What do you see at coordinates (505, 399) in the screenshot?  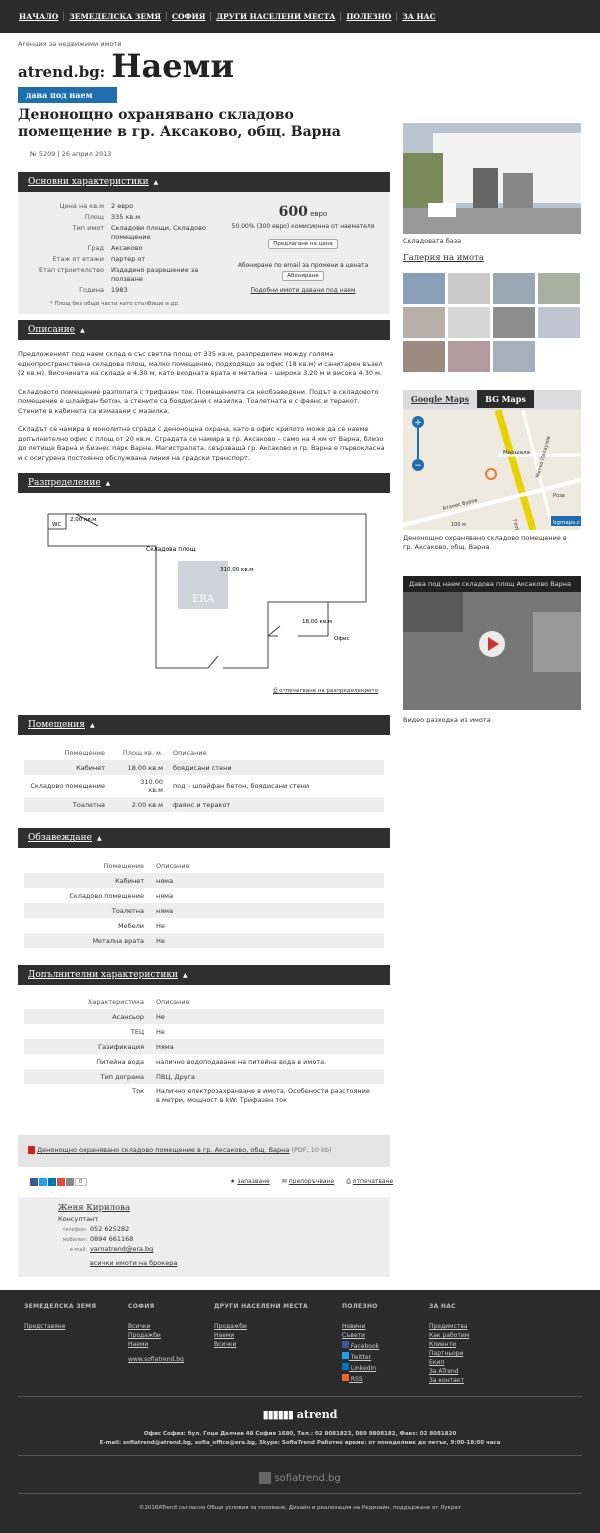 I see `tab-bg-maps: BG Maps` at bounding box center [505, 399].